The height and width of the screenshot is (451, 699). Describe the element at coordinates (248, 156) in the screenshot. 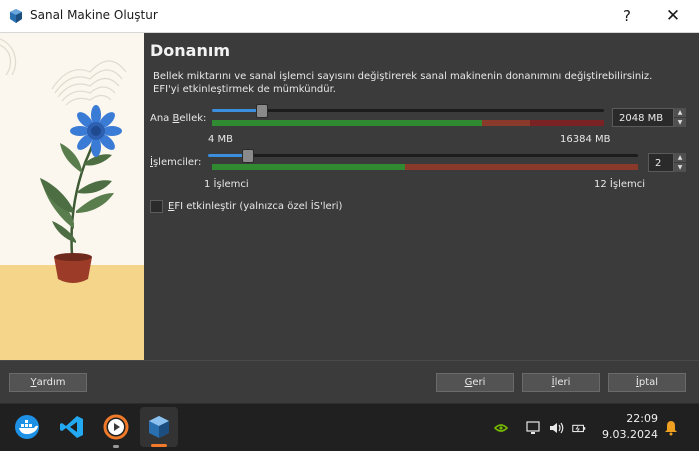

I see `cpu-slider-handle` at that location.